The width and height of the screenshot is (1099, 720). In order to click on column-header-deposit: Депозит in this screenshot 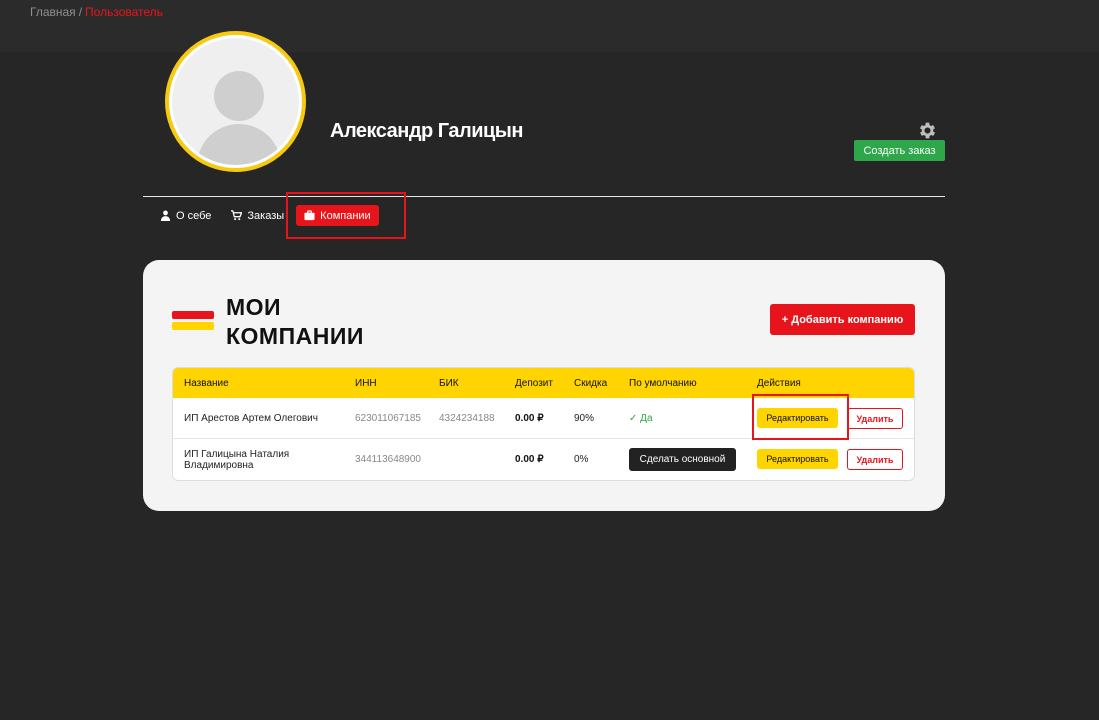, I will do `click(534, 383)`.